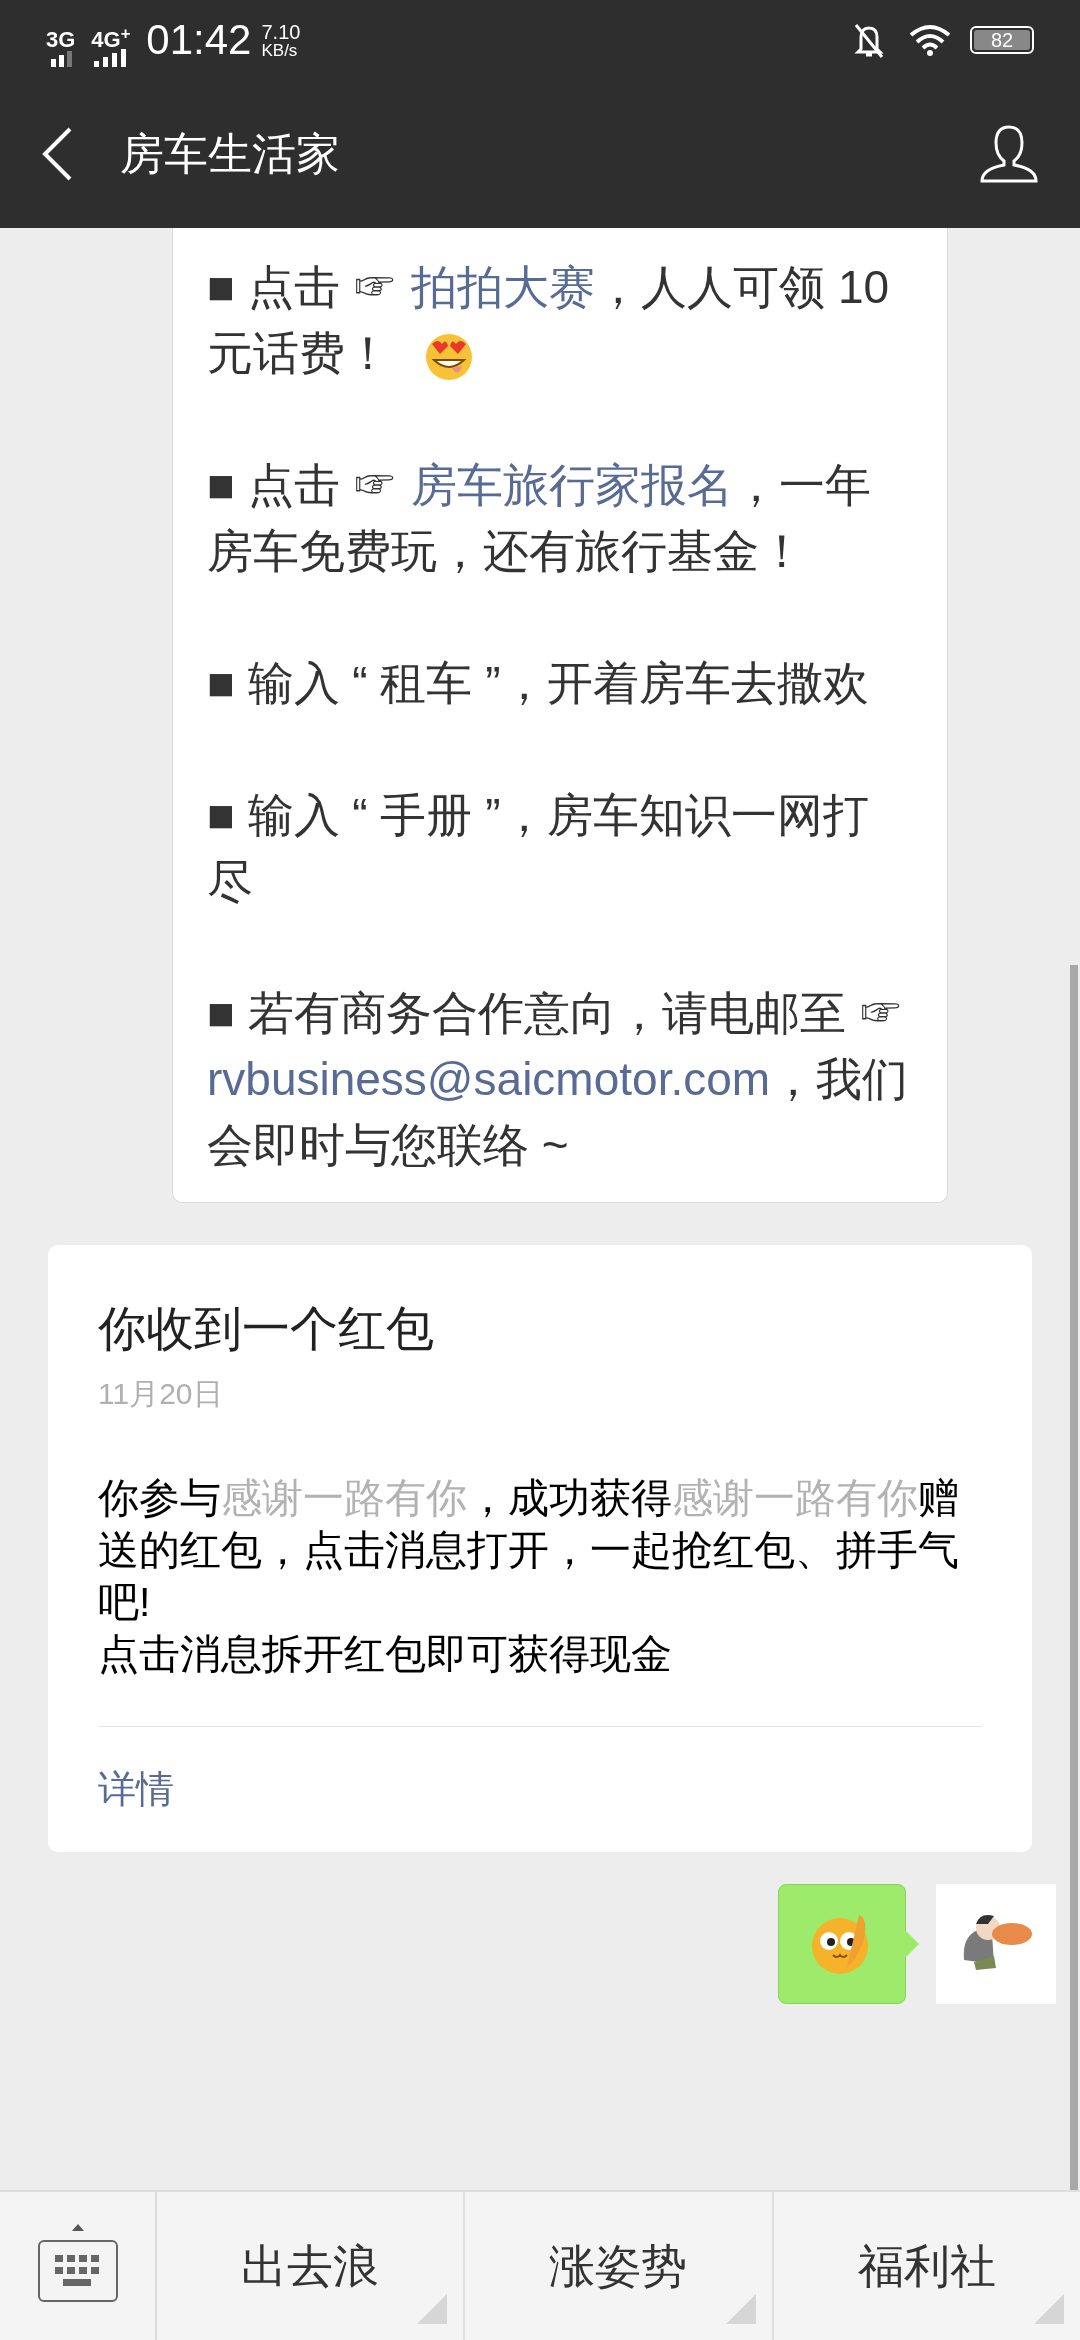 This screenshot has width=1080, height=2340. I want to click on details-link: 详情, so click(136, 1789).